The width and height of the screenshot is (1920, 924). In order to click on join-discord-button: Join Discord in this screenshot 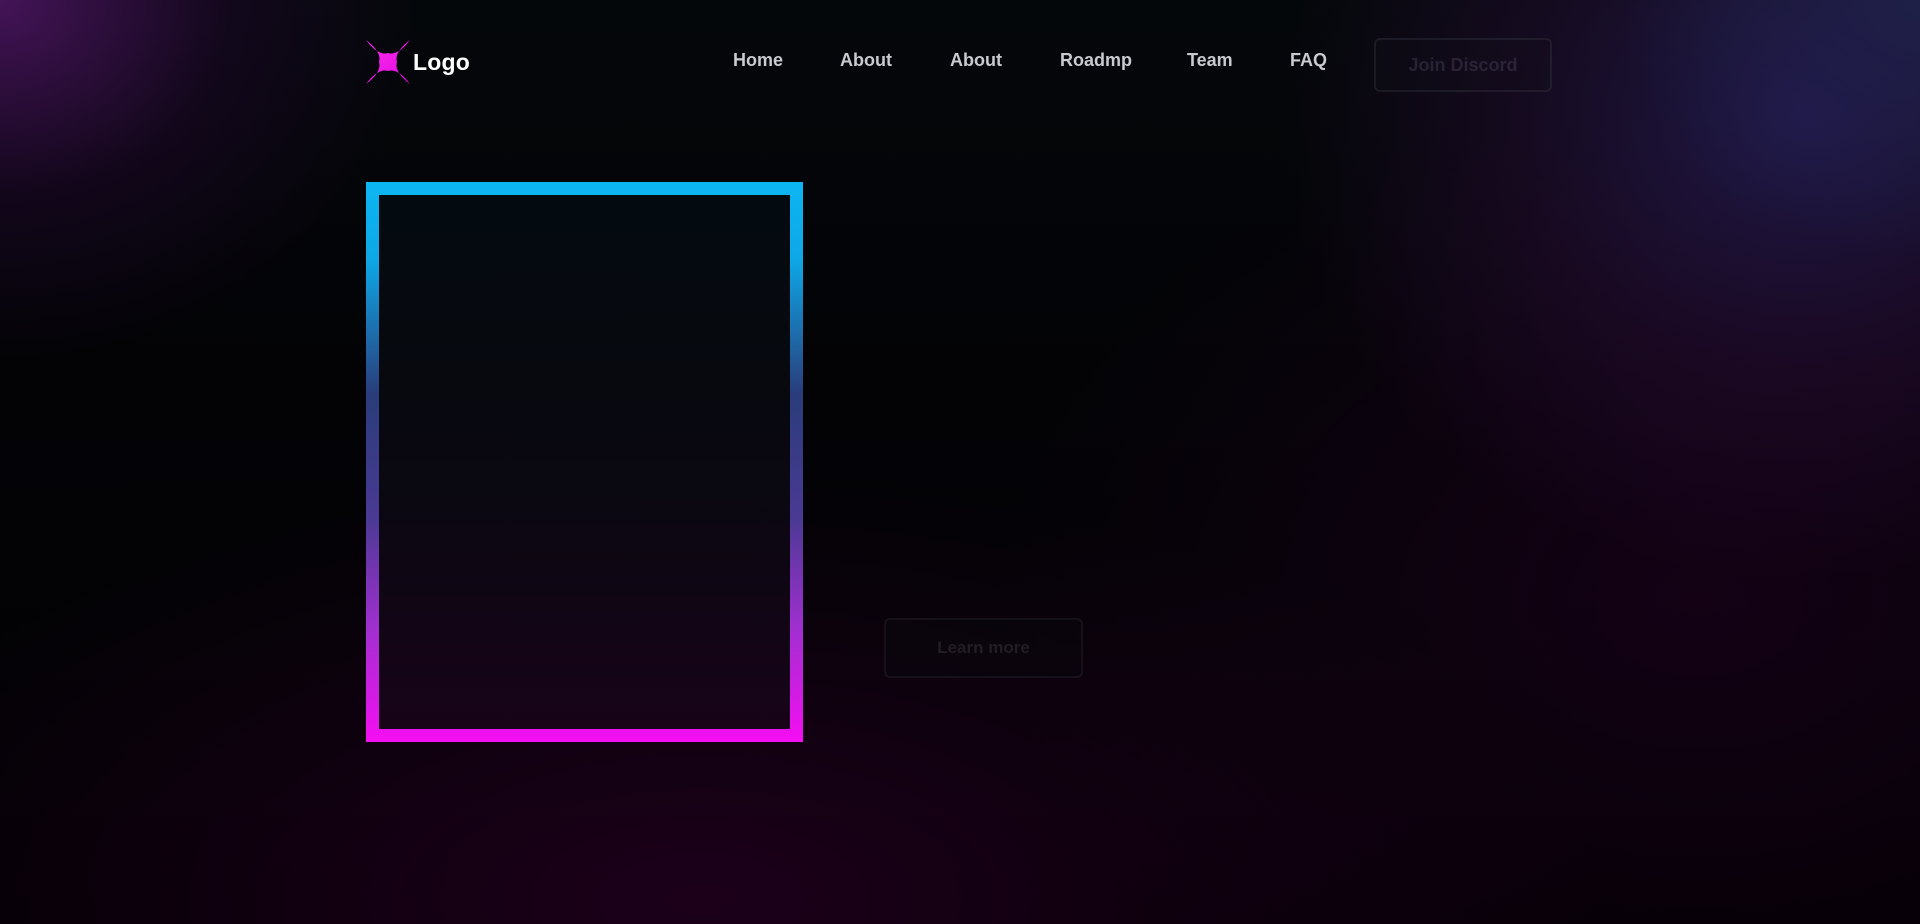, I will do `click(1463, 65)`.